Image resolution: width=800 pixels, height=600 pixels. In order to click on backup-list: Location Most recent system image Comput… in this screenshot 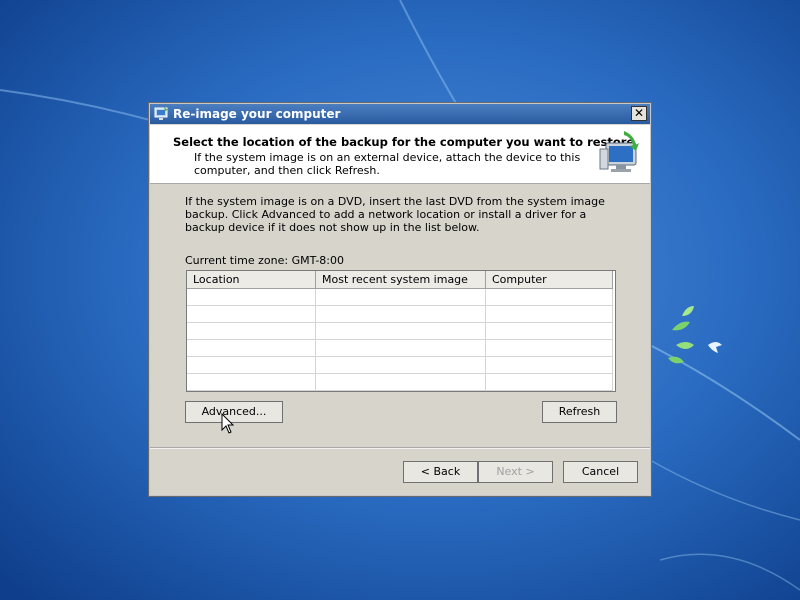, I will do `click(401, 331)`.